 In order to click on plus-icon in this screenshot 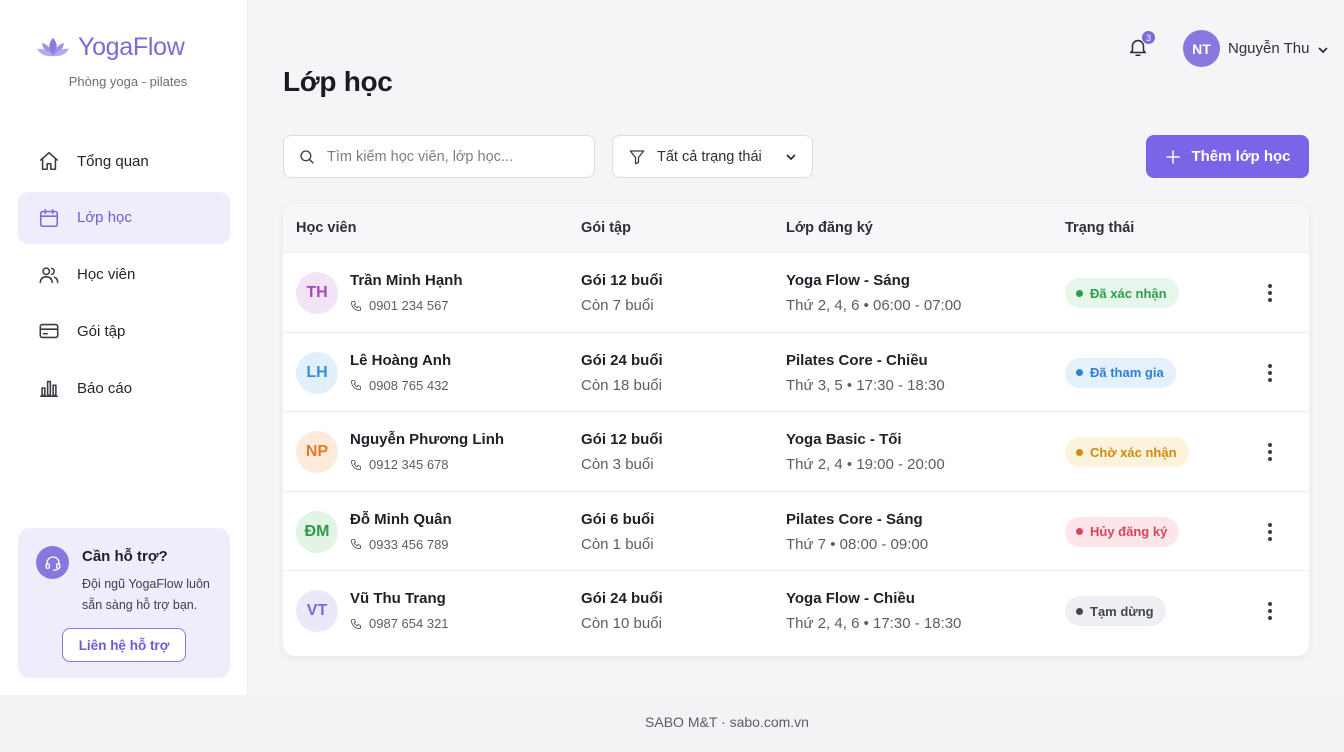, I will do `click(1173, 156)`.